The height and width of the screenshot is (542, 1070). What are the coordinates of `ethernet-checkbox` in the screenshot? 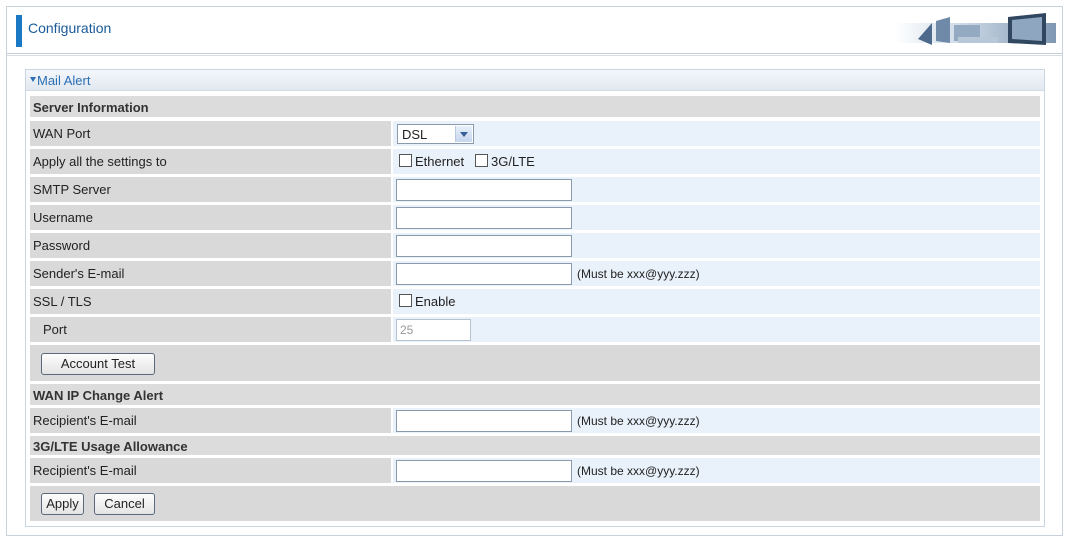 It's located at (405, 160).